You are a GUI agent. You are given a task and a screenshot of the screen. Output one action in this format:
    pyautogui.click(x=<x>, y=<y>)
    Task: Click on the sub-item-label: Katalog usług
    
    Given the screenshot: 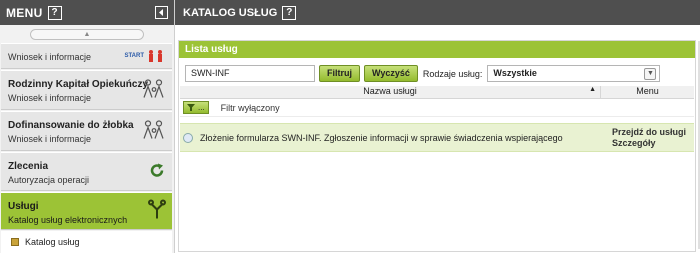 What is the action you would take?
    pyautogui.click(x=52, y=242)
    